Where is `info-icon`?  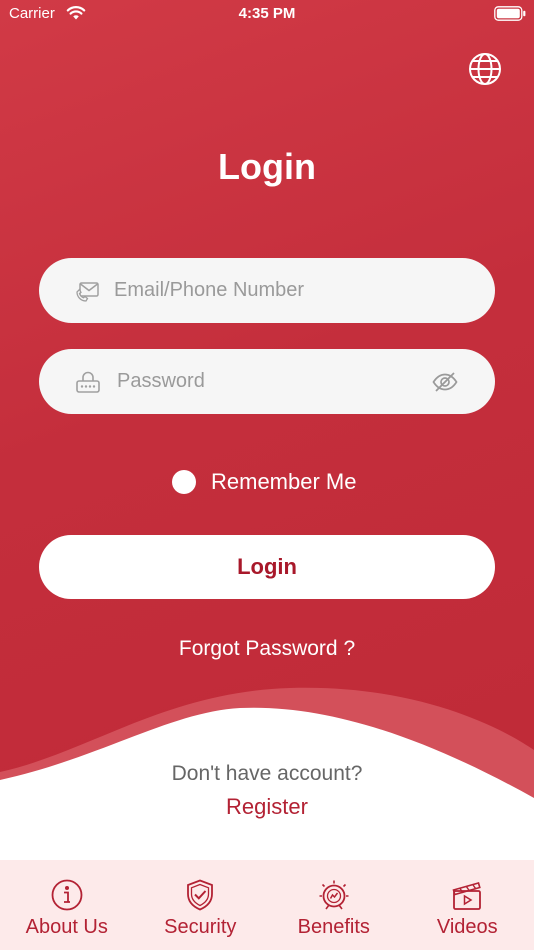
info-icon is located at coordinates (67, 895).